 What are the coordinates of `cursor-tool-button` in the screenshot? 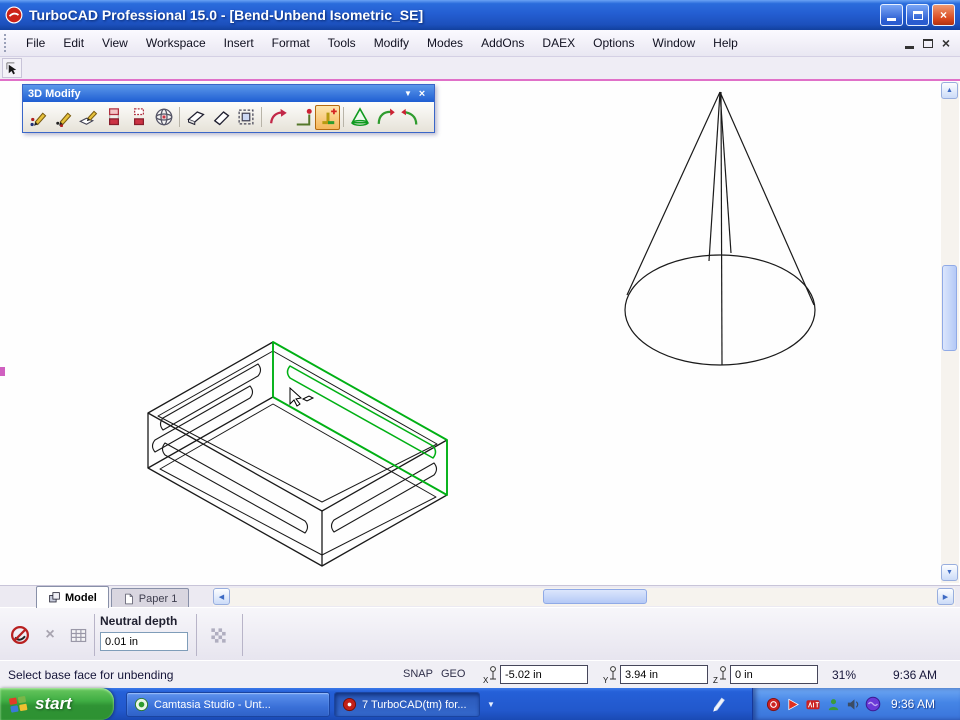 It's located at (12, 68).